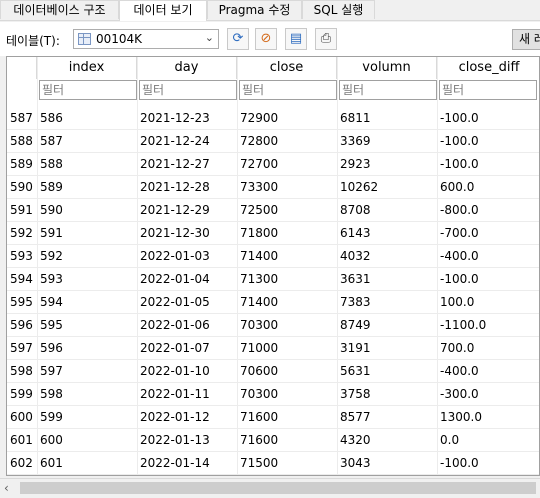 This screenshot has width=540, height=498. Describe the element at coordinates (354, 141) in the screenshot. I see `cell-volumn: 3369` at that location.